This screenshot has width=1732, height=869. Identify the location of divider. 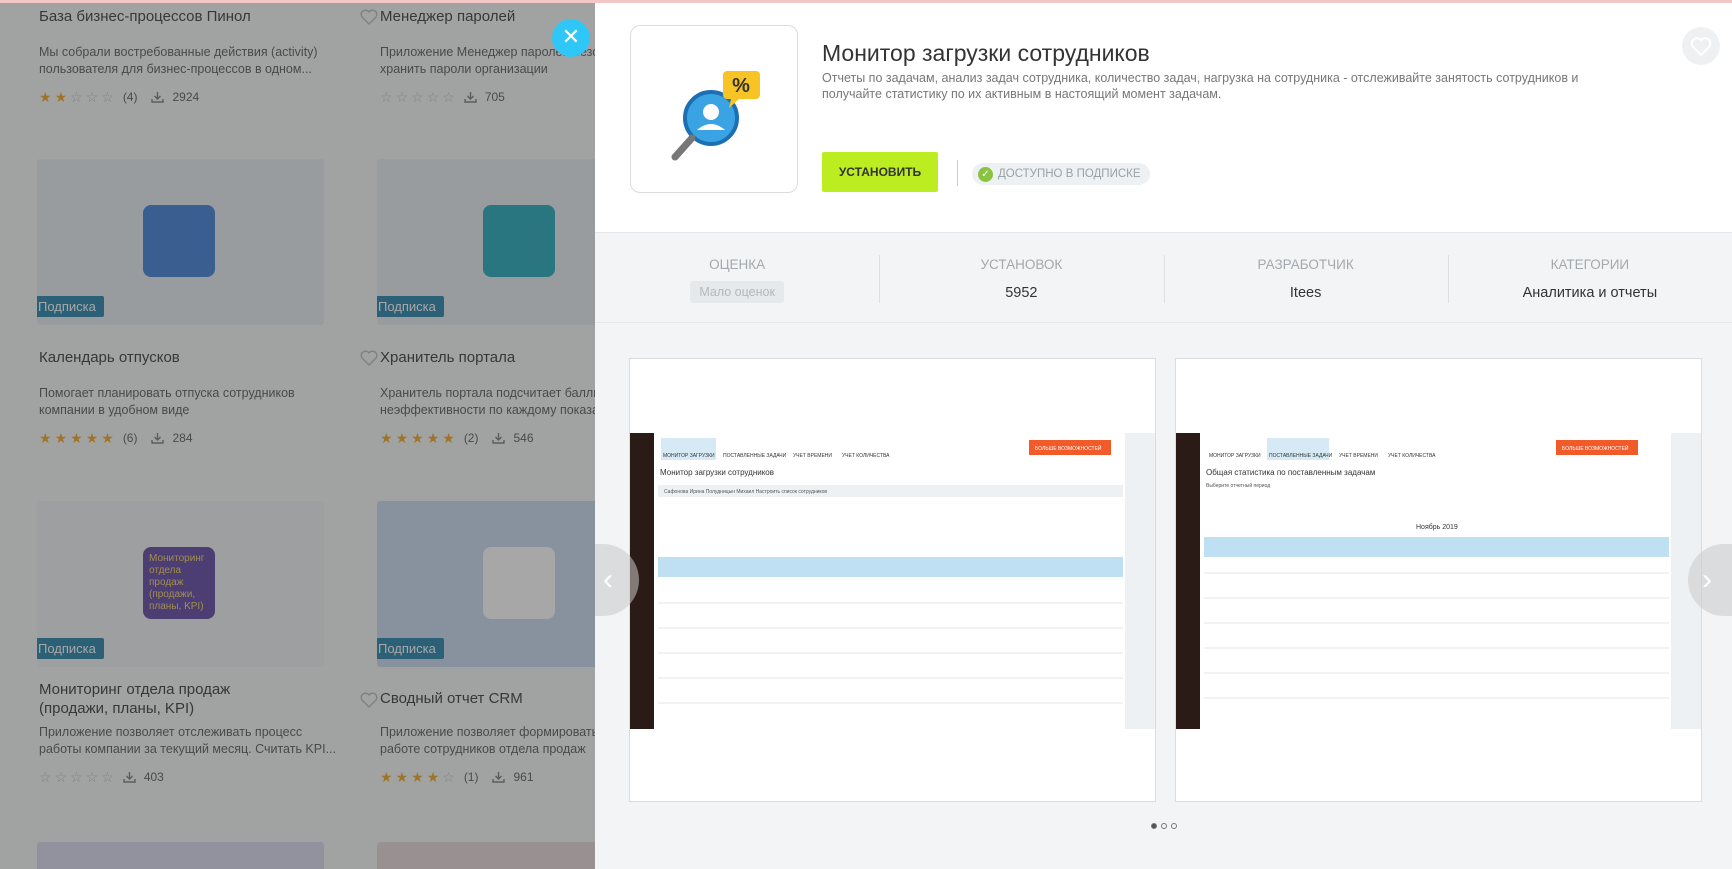
(957, 173).